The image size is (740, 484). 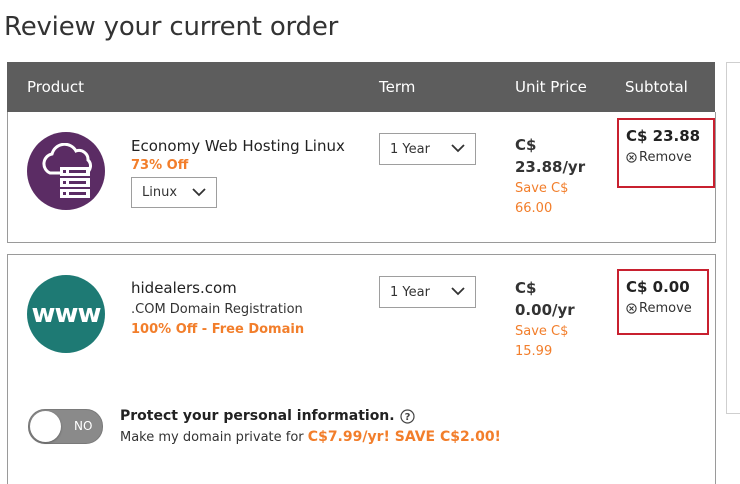 I want to click on domain-name: hidealers.com, so click(x=184, y=288).